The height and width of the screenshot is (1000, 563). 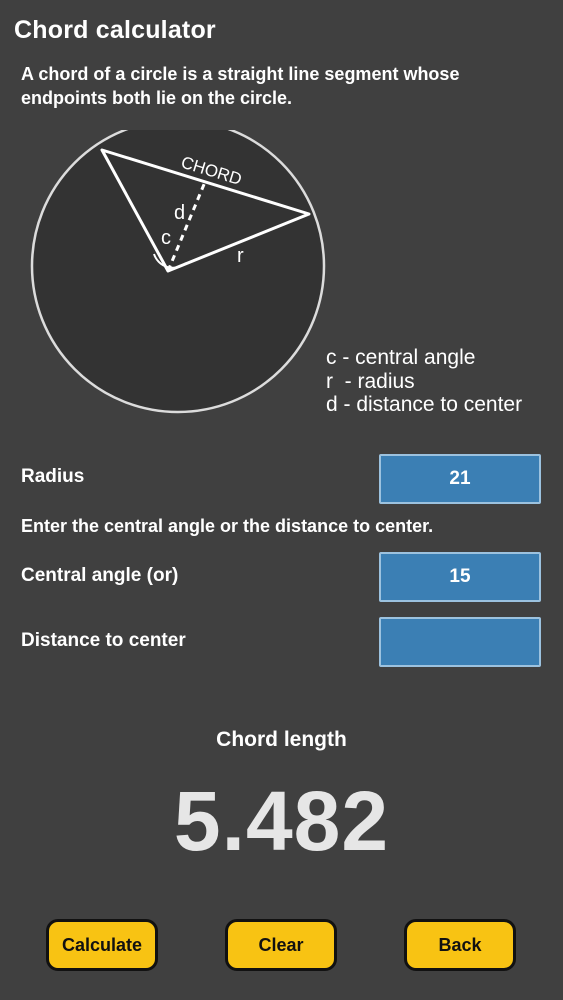 What do you see at coordinates (460, 479) in the screenshot?
I see `radius-input: 21` at bounding box center [460, 479].